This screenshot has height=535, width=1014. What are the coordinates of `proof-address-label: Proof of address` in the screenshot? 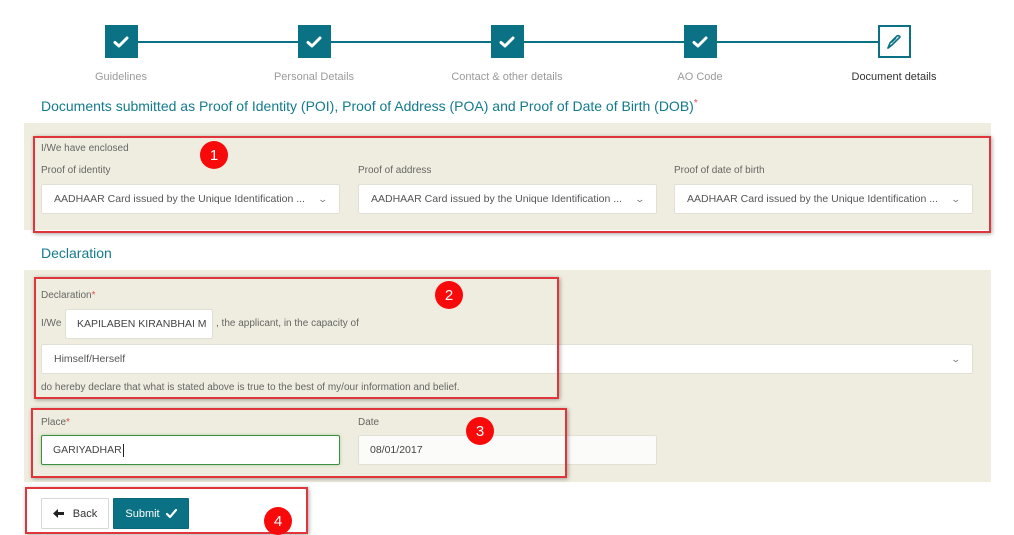 It's located at (395, 170).